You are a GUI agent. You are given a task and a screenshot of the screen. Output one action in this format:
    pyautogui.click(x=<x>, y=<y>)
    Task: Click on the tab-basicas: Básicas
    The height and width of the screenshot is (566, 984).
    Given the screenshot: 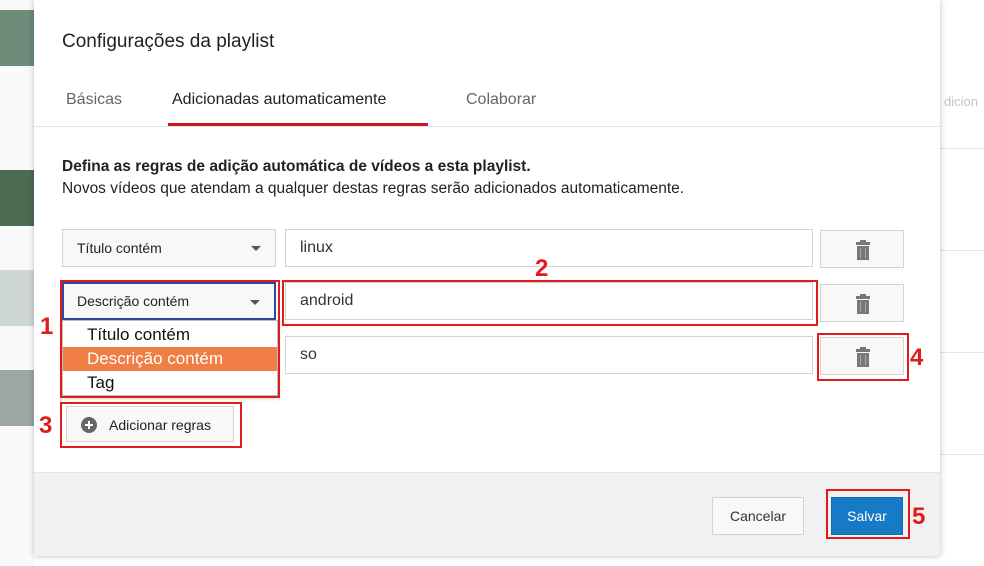 What is the action you would take?
    pyautogui.click(x=94, y=100)
    